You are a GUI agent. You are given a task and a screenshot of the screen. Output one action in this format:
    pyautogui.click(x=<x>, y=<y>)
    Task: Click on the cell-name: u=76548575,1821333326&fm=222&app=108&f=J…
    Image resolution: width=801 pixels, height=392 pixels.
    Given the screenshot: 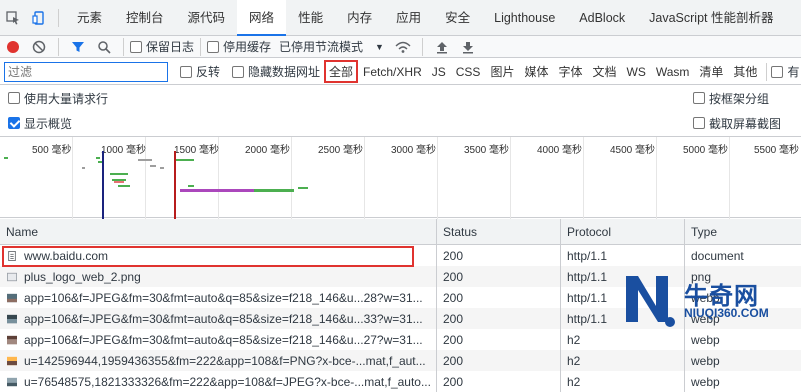 What is the action you would take?
    pyautogui.click(x=218, y=381)
    